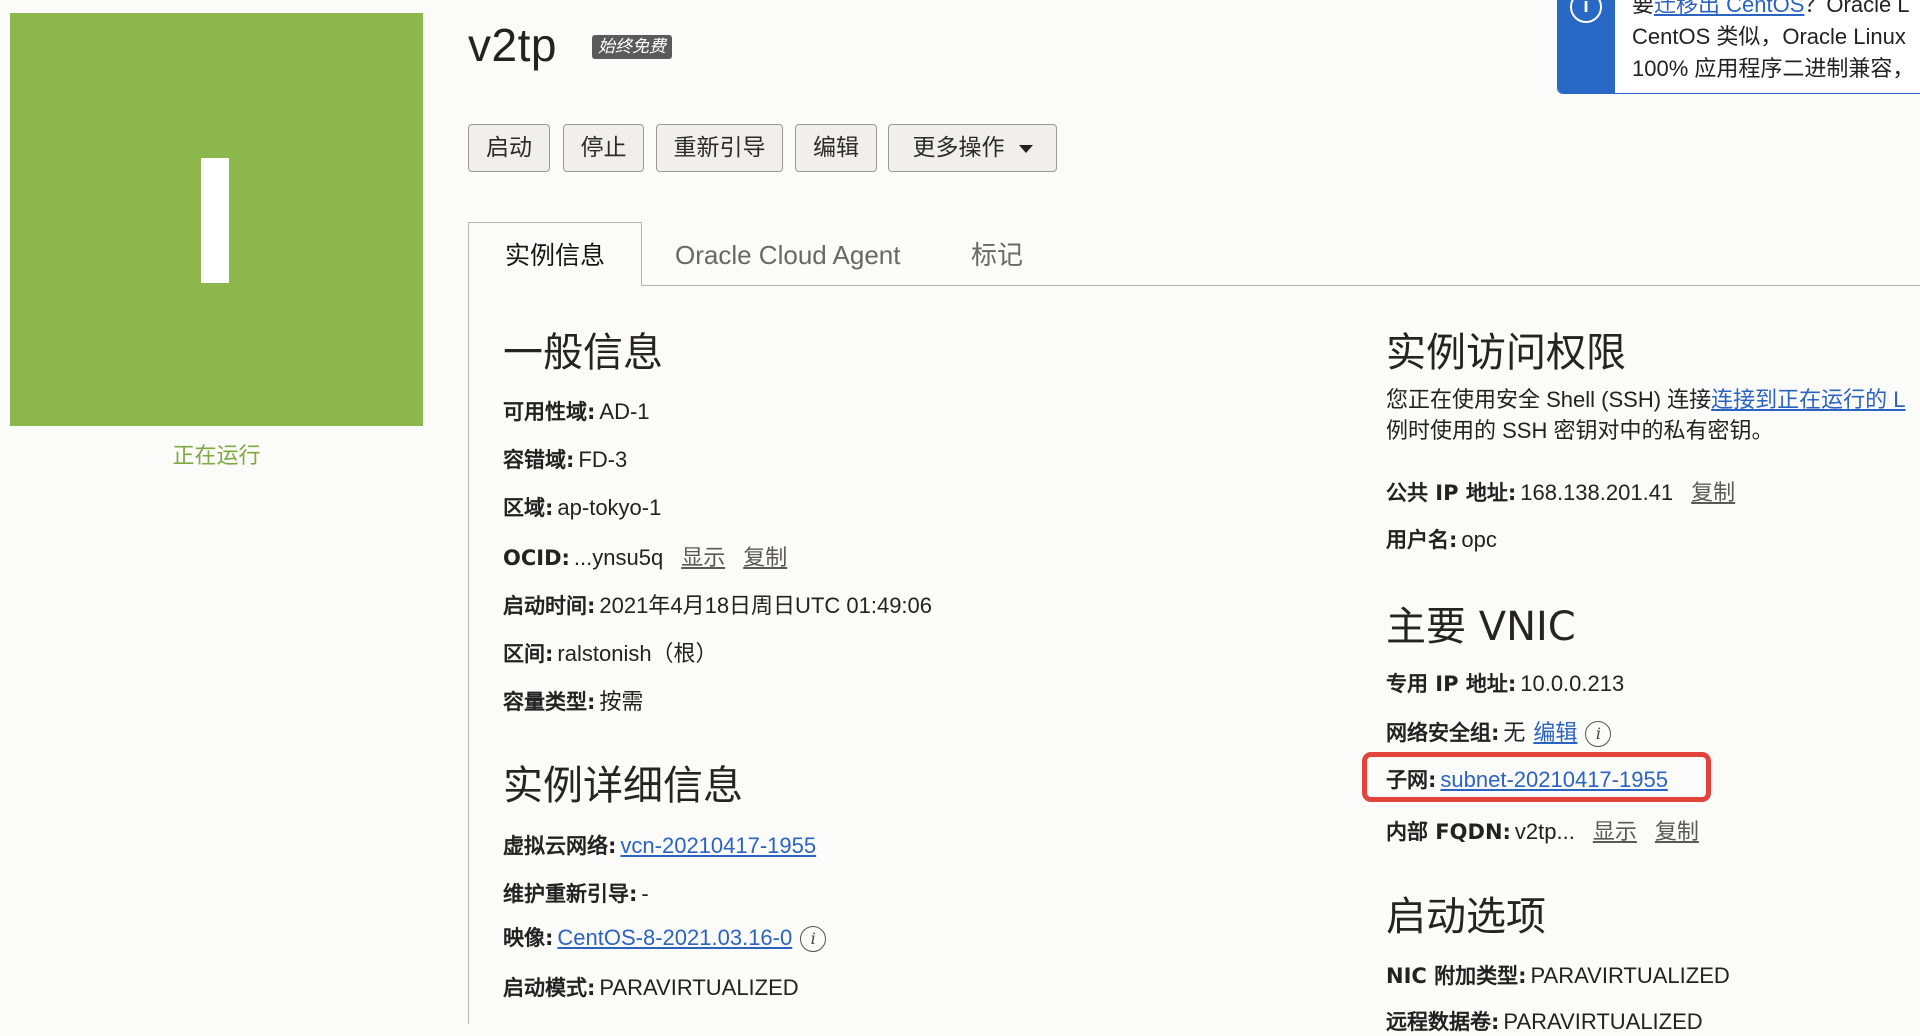  I want to click on compartment-value: ralstonish（根）, so click(637, 653).